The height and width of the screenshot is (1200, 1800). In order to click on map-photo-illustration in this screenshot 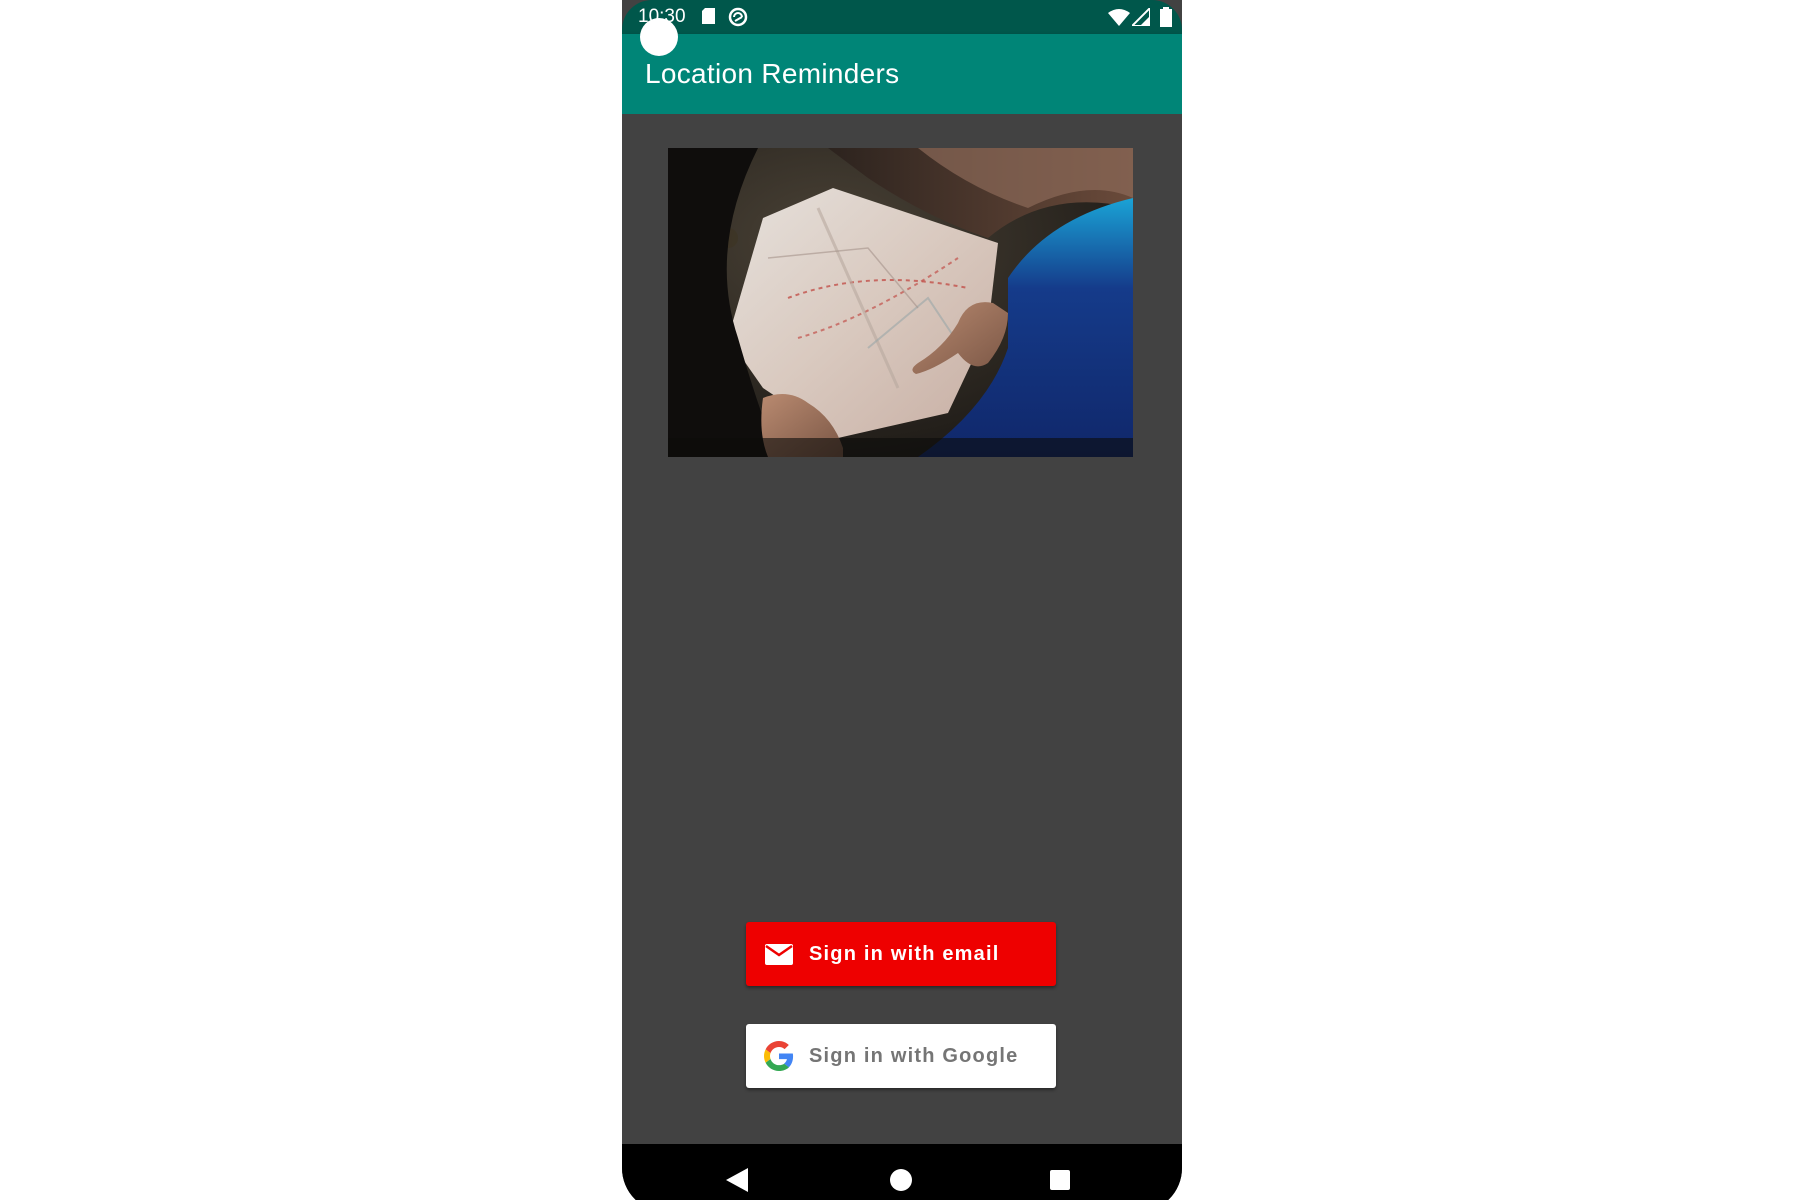, I will do `click(900, 302)`.